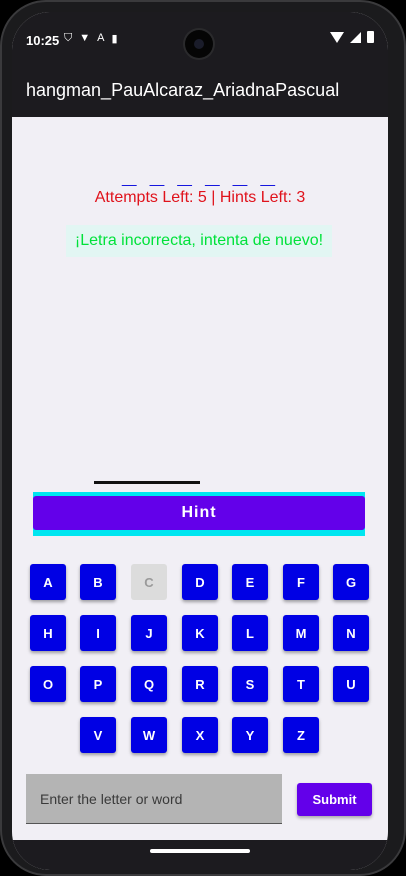 This screenshot has width=406, height=876. What do you see at coordinates (351, 633) in the screenshot?
I see `key-n: N` at bounding box center [351, 633].